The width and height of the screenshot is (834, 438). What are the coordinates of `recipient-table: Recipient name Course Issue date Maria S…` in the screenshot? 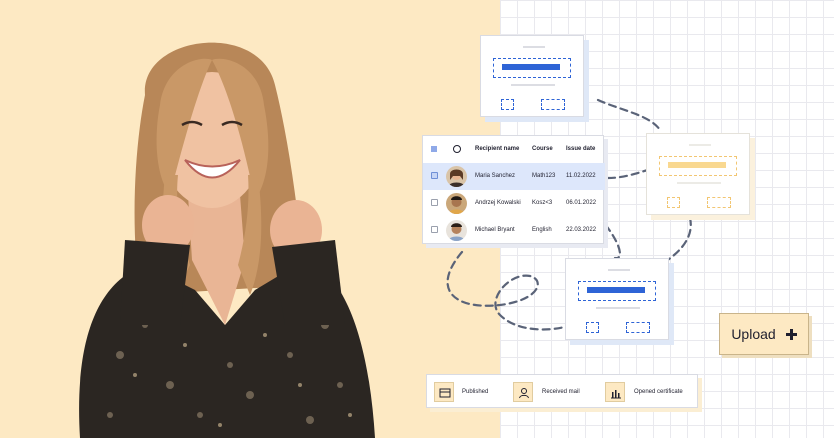 It's located at (513, 189).